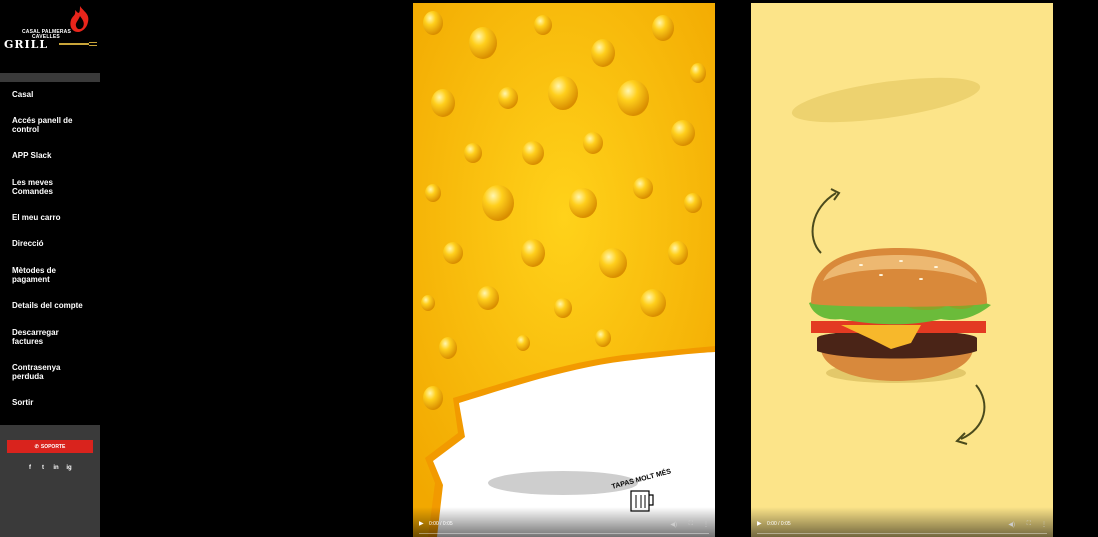 The width and height of the screenshot is (1098, 537). I want to click on phone-icon: ✆, so click(36, 446).